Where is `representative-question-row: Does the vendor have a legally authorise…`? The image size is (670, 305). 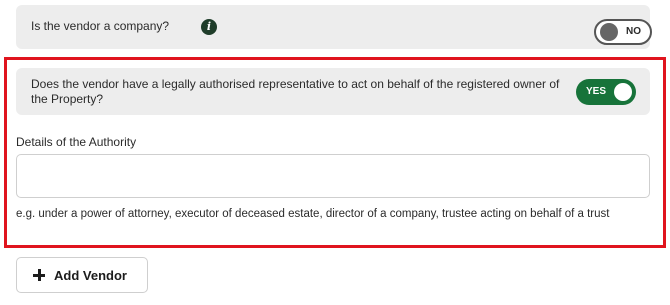 representative-question-row: Does the vendor have a legally authorise… is located at coordinates (333, 91).